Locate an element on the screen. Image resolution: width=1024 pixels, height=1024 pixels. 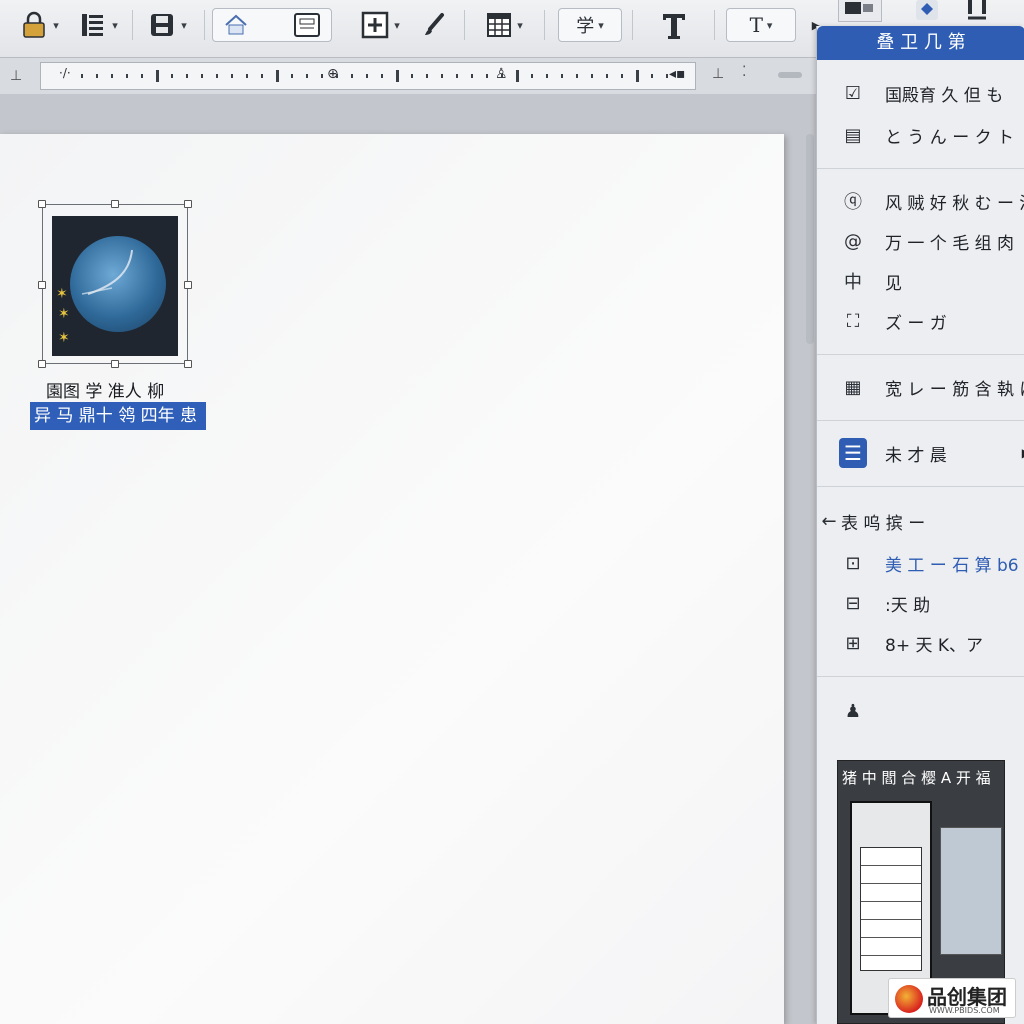
save-icon is located at coordinates (162, 25).